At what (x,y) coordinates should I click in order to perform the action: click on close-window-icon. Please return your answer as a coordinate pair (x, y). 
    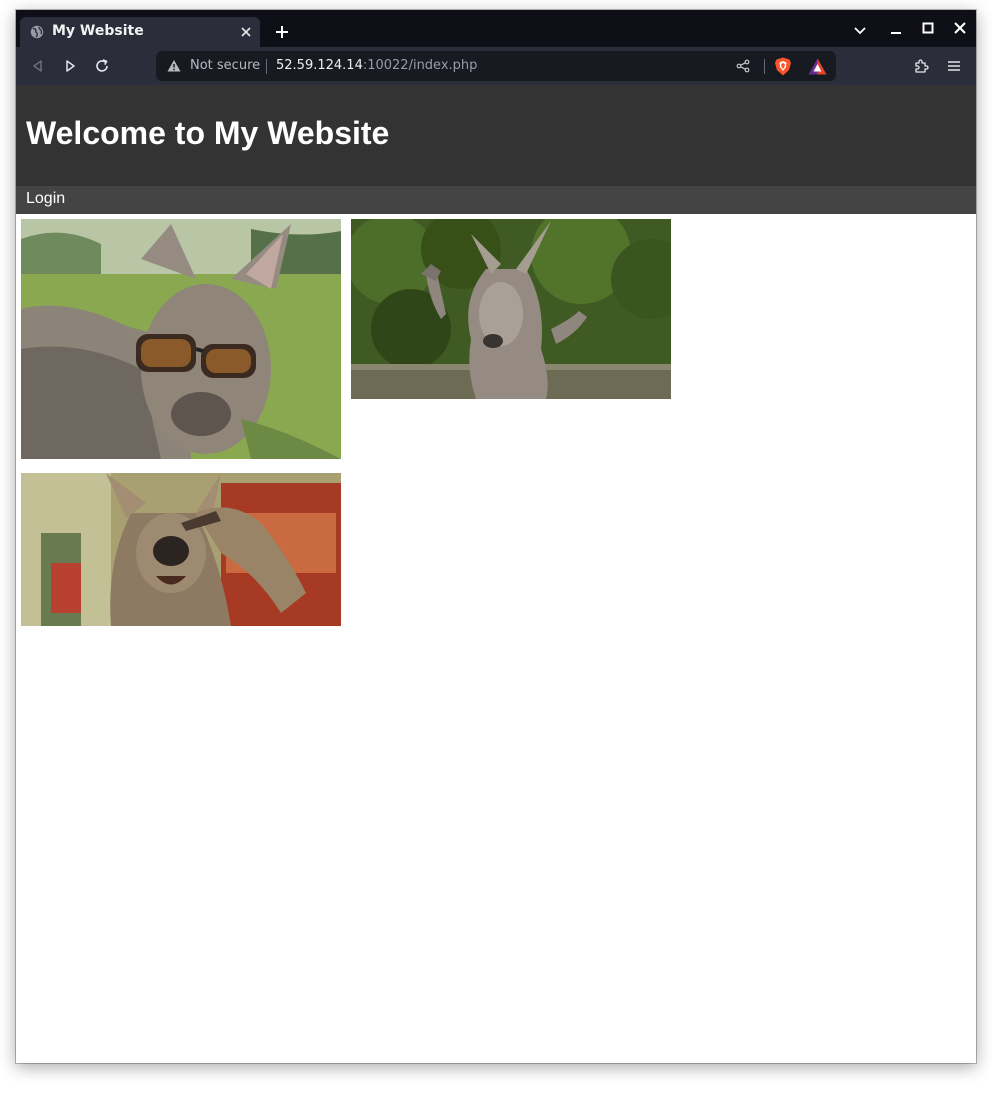
    Looking at the image, I should click on (960, 28).